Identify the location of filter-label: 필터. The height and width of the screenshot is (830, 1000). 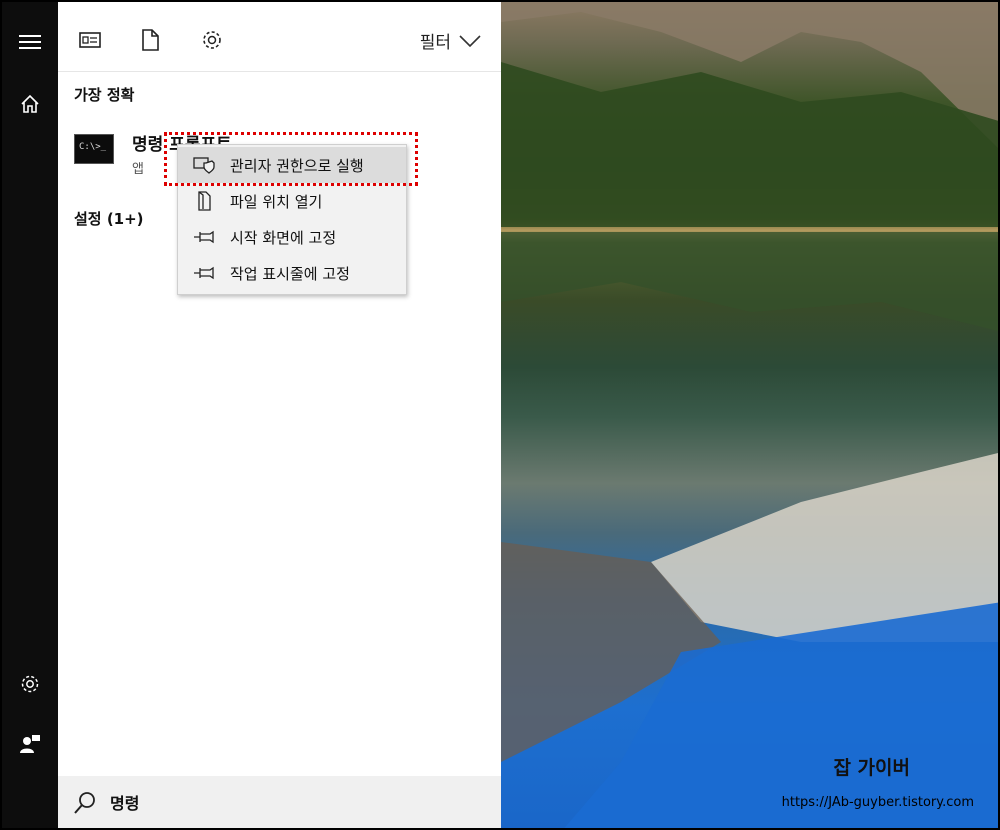
(435, 43).